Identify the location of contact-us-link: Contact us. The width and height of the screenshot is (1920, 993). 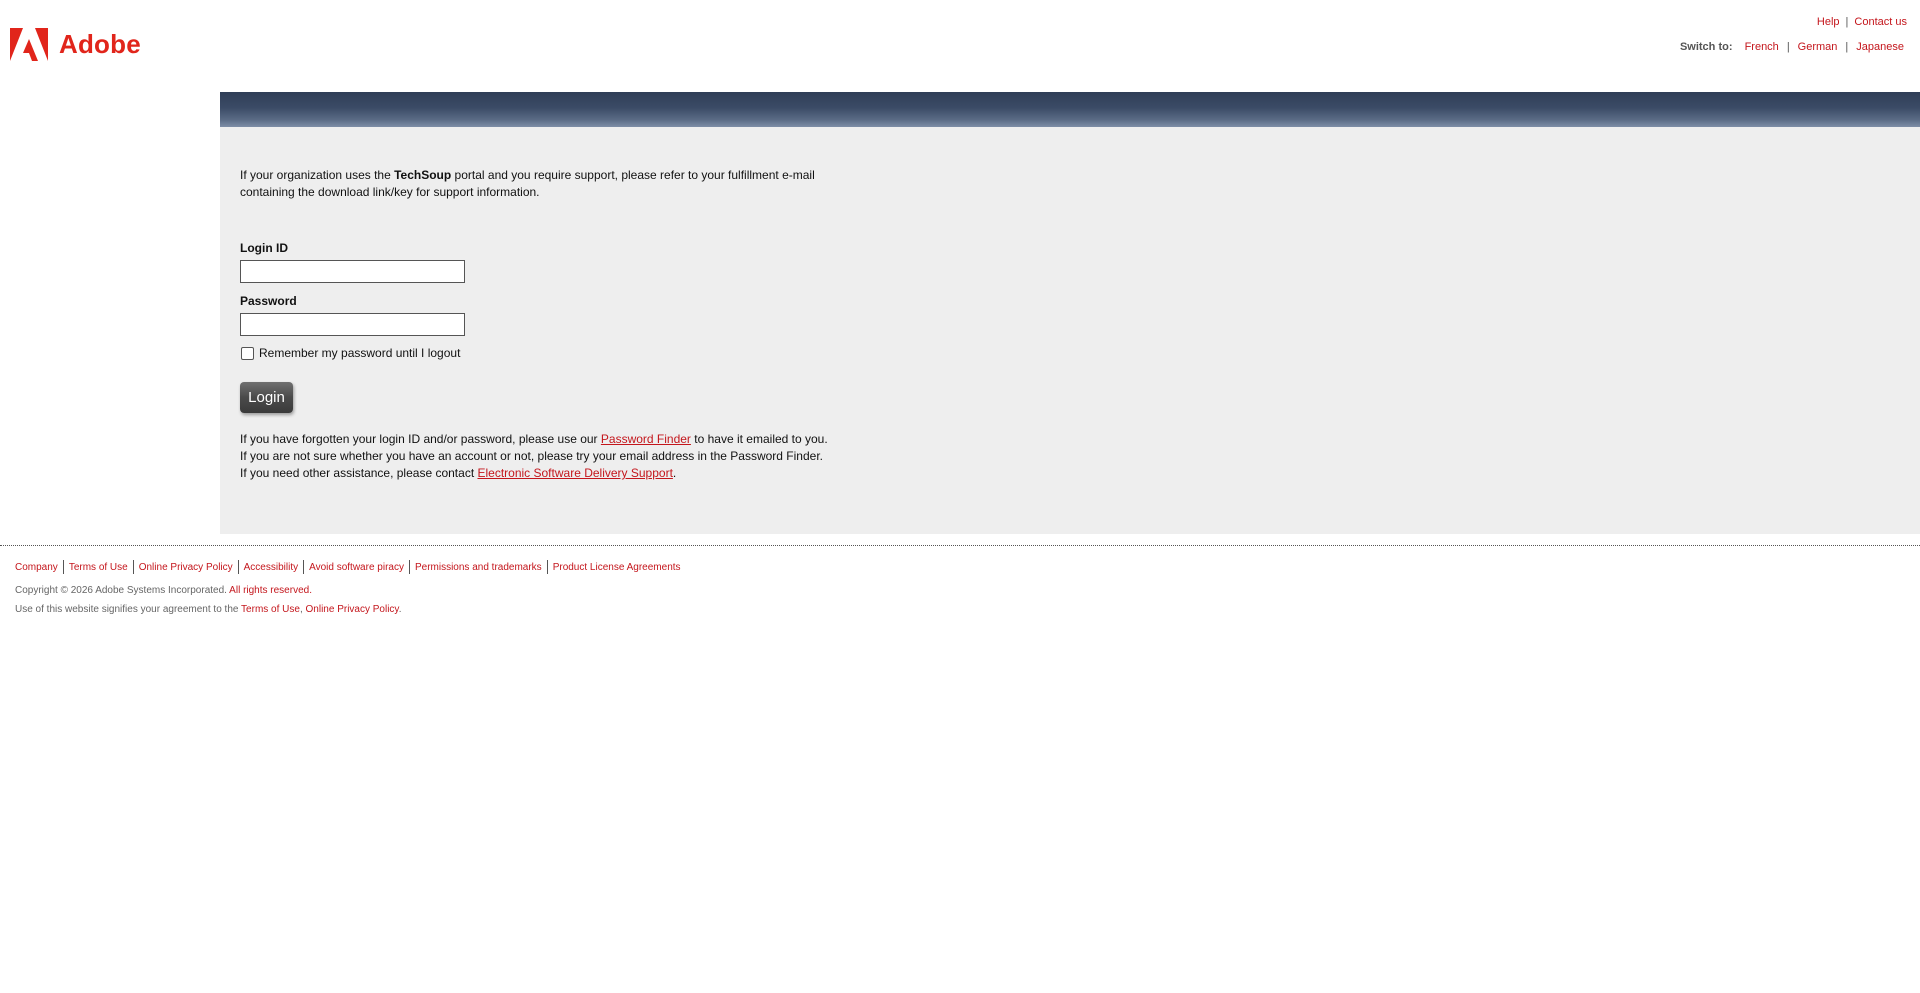
(1880, 22).